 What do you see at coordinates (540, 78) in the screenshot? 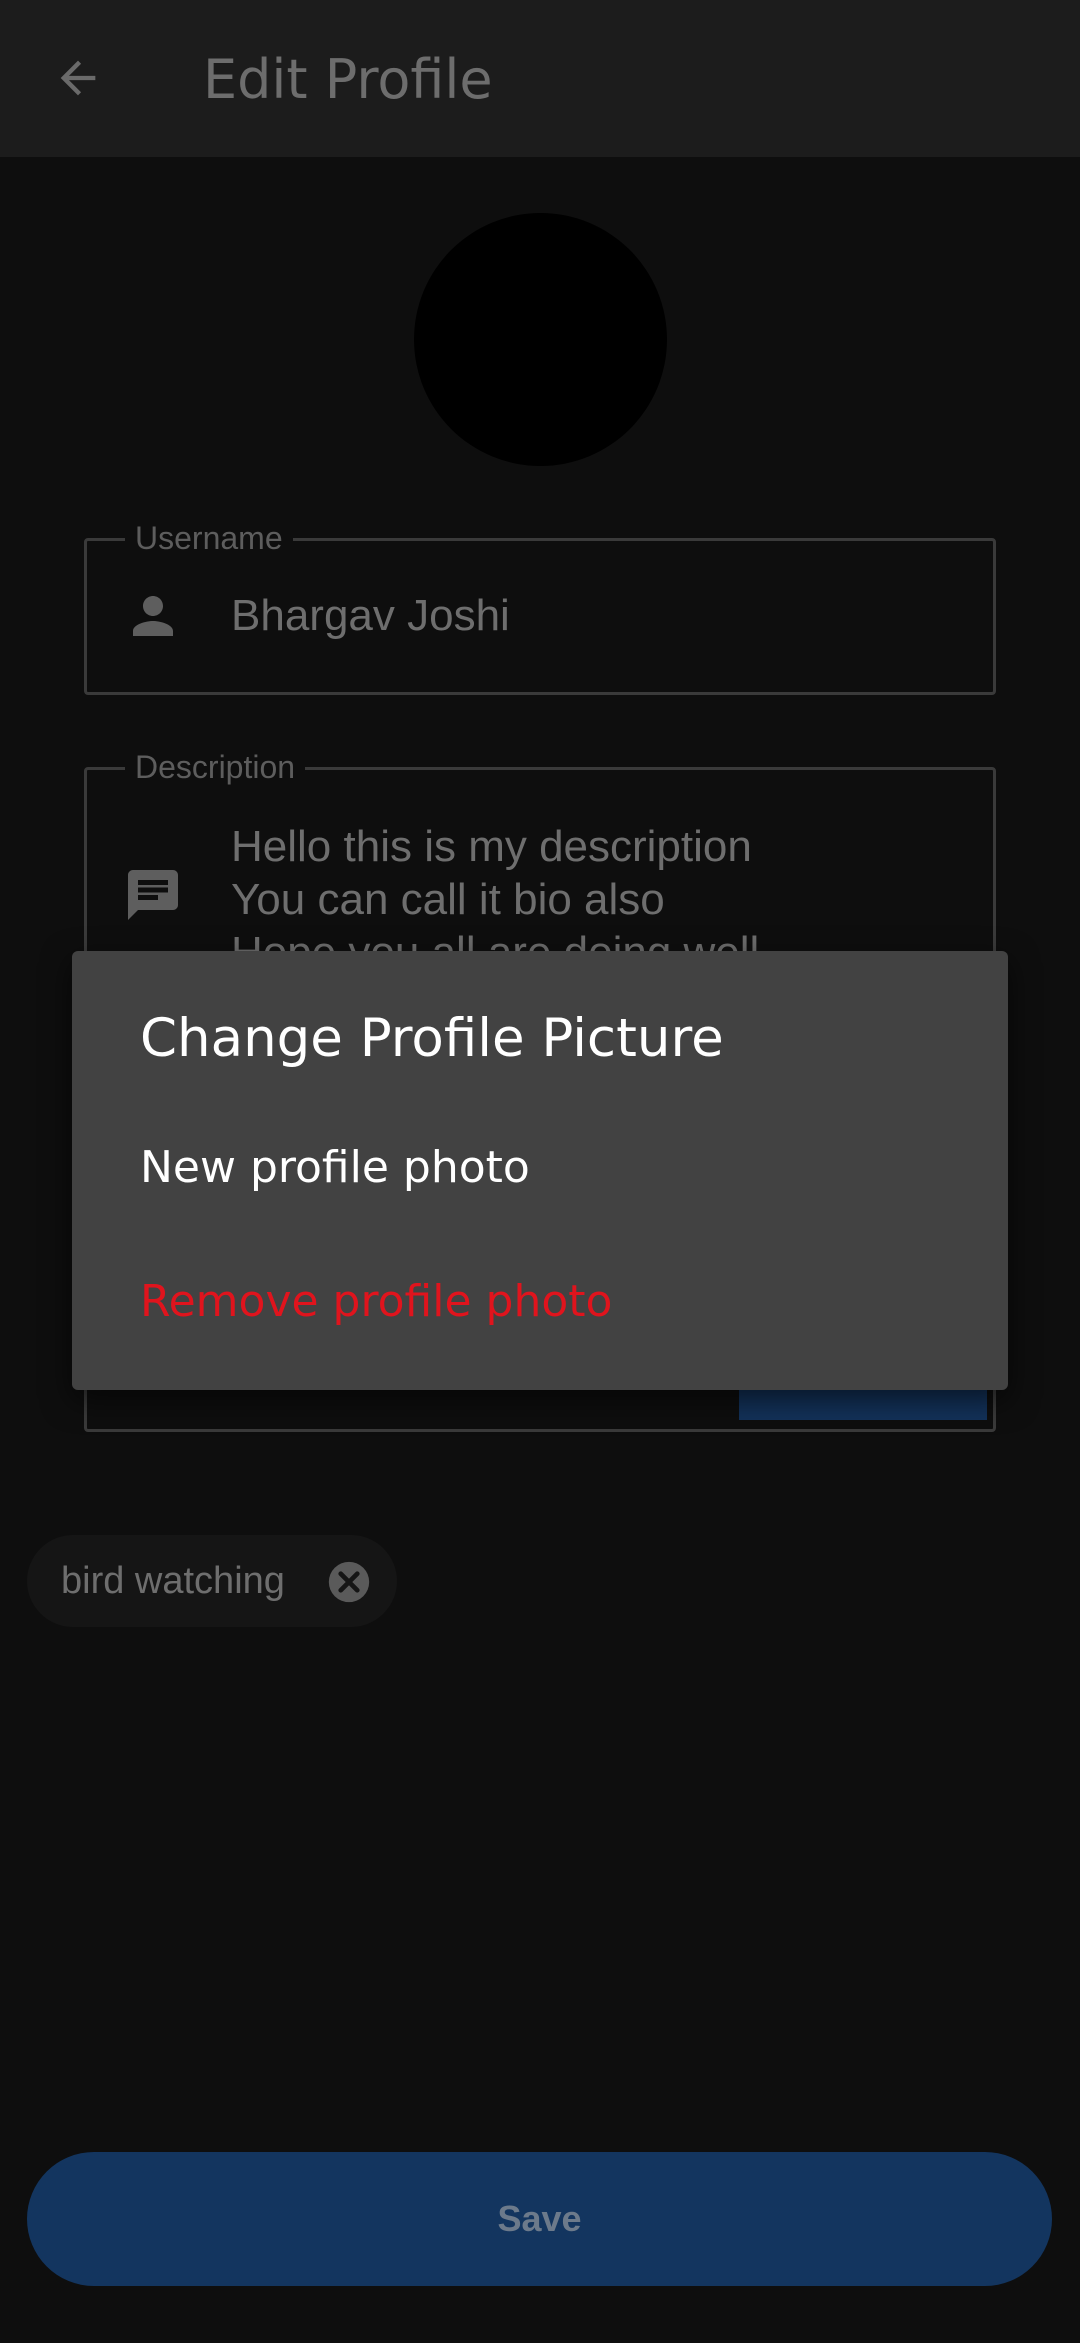
I see `app-bar: Edit Profile` at bounding box center [540, 78].